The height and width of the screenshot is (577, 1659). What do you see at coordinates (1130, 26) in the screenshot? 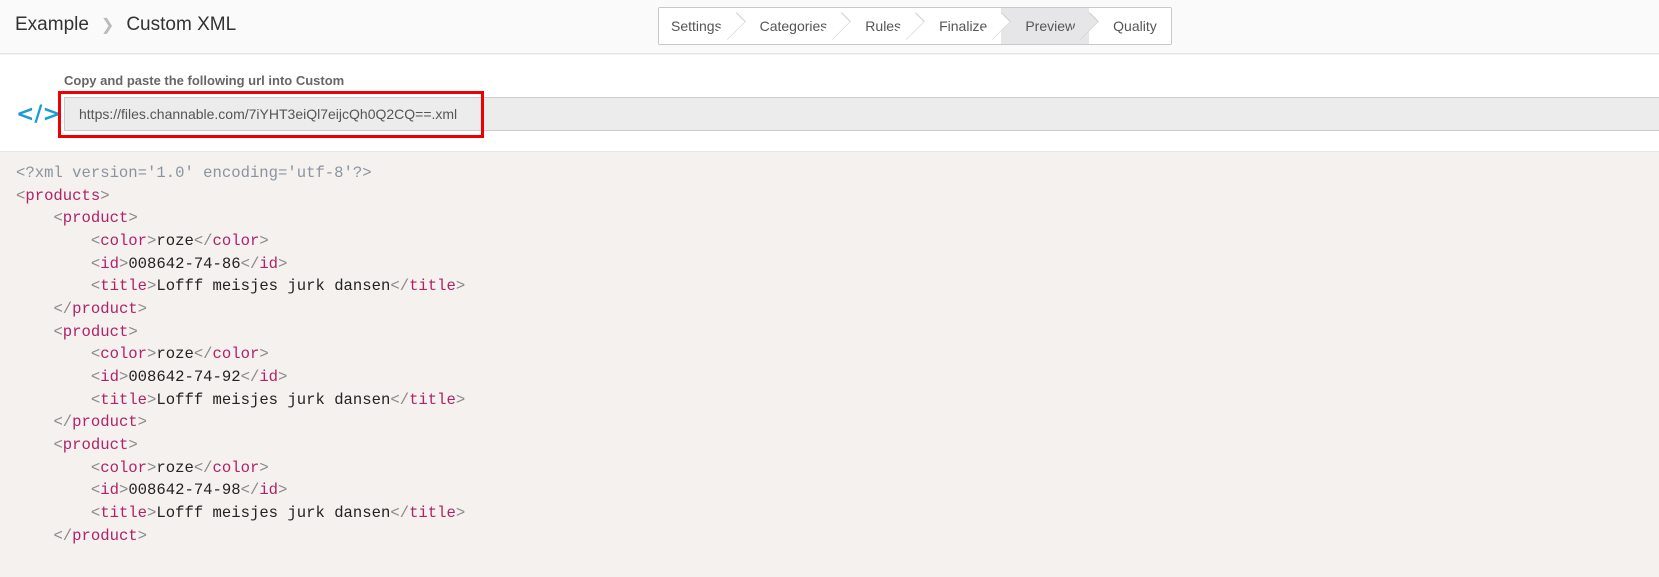
I see `step-quality: Quality` at bounding box center [1130, 26].